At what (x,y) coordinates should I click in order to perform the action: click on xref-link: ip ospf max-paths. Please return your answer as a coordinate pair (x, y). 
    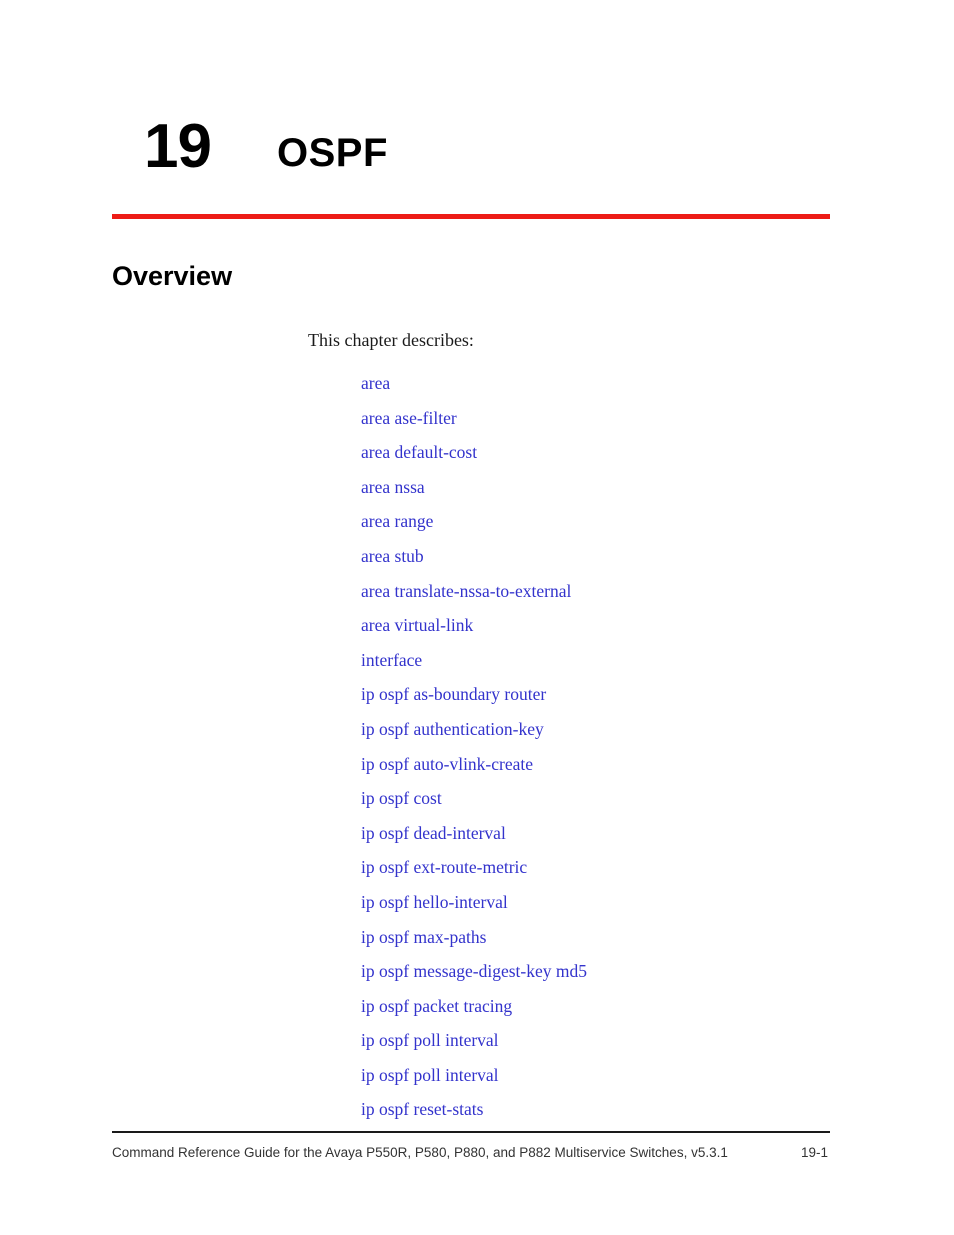
    Looking at the image, I should click on (591, 943).